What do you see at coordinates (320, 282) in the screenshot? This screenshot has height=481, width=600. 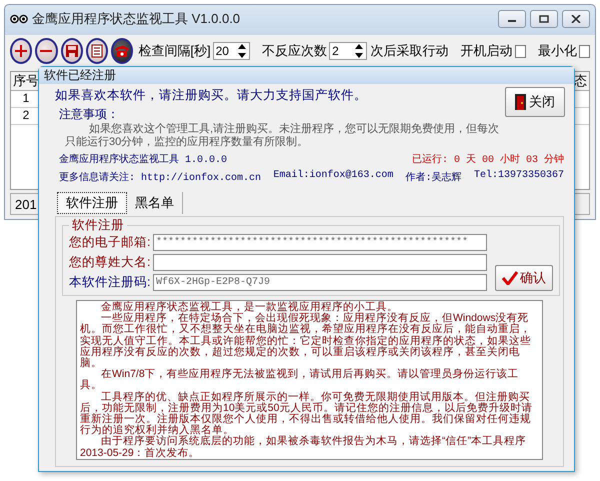 I see `input-field: Wf6X-2HGp-E2P8-Q7J9` at bounding box center [320, 282].